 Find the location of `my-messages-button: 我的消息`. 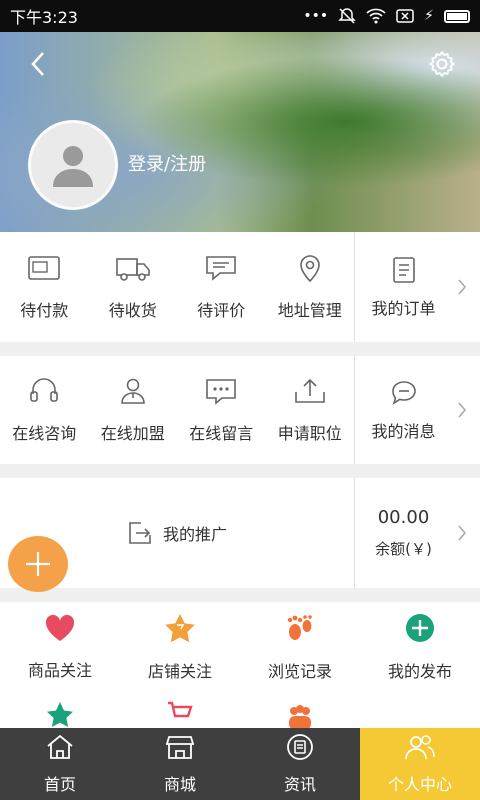

my-messages-button: 我的消息 is located at coordinates (417, 410).